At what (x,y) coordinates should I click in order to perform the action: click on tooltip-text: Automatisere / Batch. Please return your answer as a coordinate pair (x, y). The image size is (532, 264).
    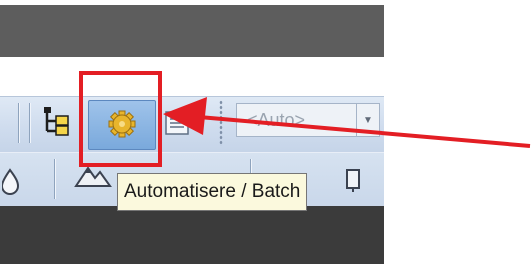
    Looking at the image, I should click on (212, 191).